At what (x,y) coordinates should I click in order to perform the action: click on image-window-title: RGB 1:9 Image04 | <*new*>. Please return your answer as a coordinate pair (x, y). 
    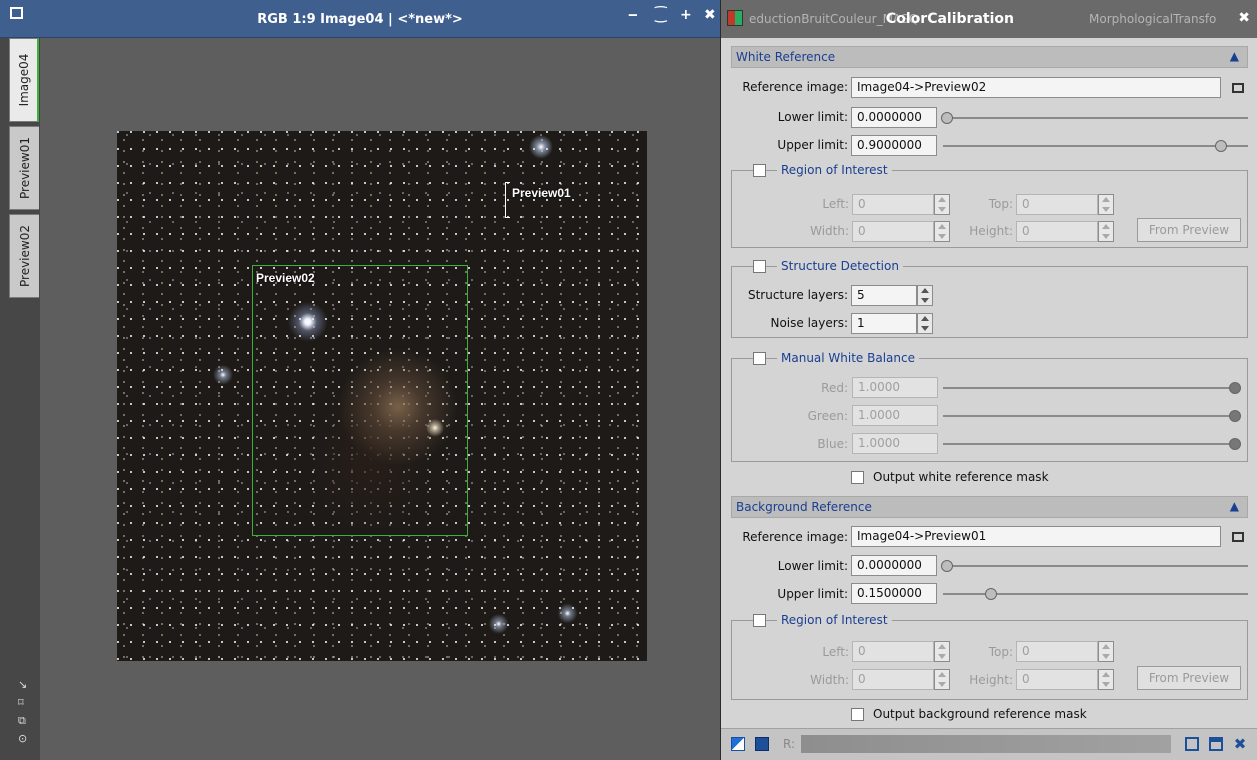
    Looking at the image, I should click on (360, 19).